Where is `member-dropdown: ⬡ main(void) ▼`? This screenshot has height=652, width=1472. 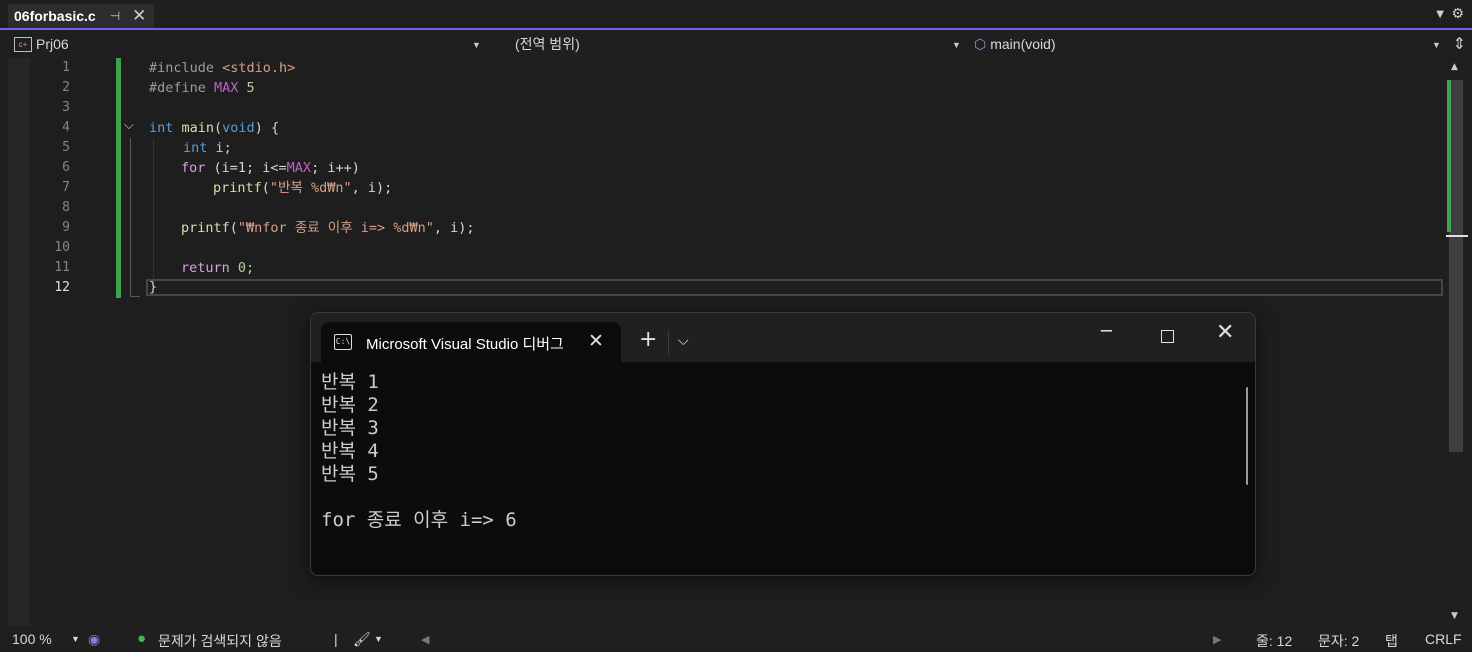 member-dropdown: ⬡ main(void) ▼ is located at coordinates (1206, 44).